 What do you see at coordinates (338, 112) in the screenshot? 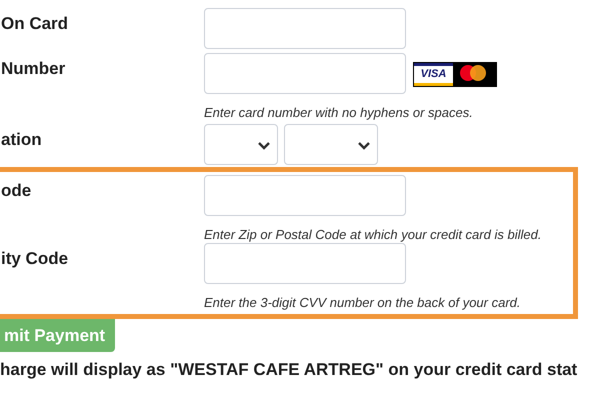
I see `hint-text: Enter card number with no hyphens or spaces.` at bounding box center [338, 112].